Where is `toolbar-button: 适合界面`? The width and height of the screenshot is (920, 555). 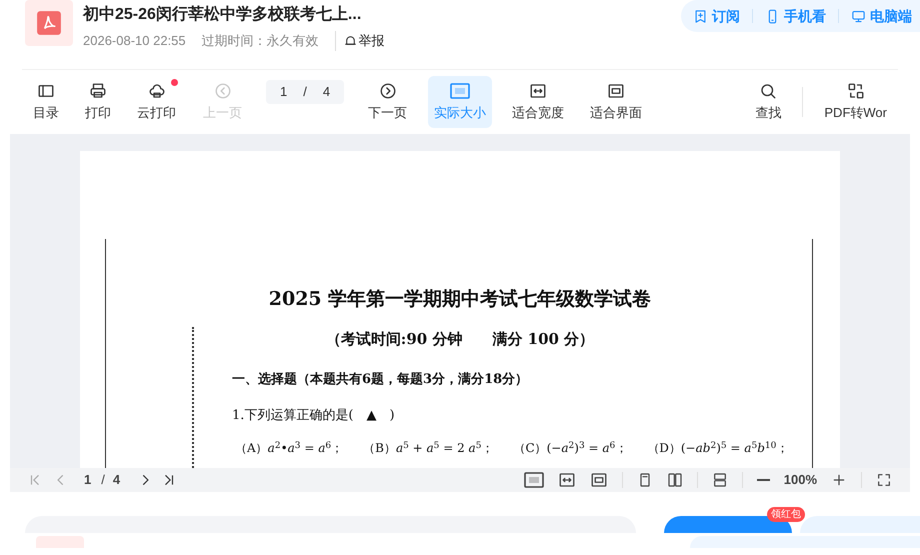
toolbar-button: 适合界面 is located at coordinates (616, 102).